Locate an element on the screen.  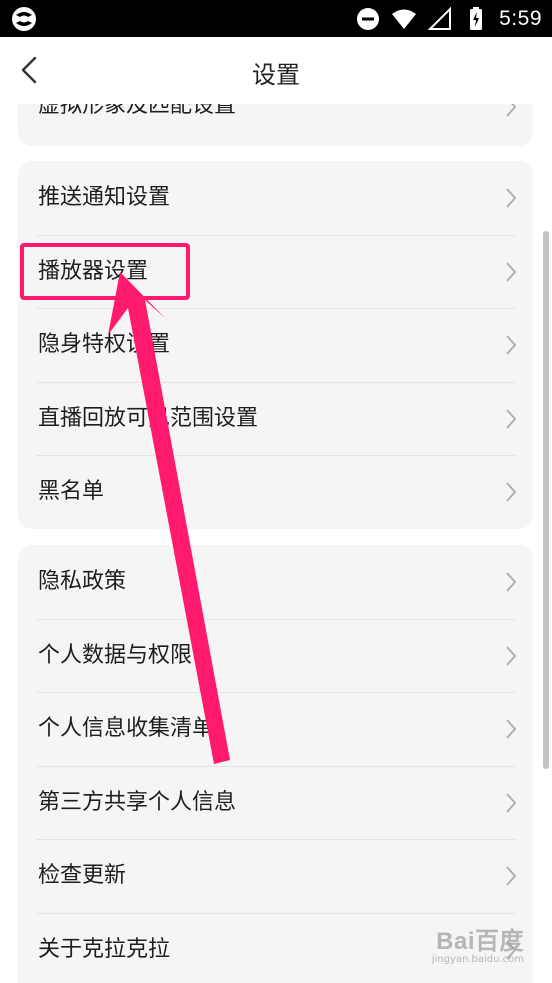
setting-row-check-updates: 检查更新 is located at coordinates (275, 876).